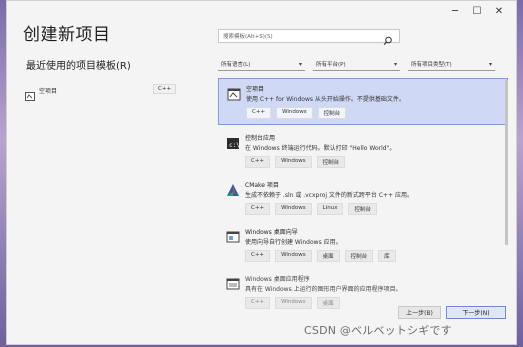  Describe the element at coordinates (255, 89) in the screenshot. I see `project-name: 空项目` at that location.